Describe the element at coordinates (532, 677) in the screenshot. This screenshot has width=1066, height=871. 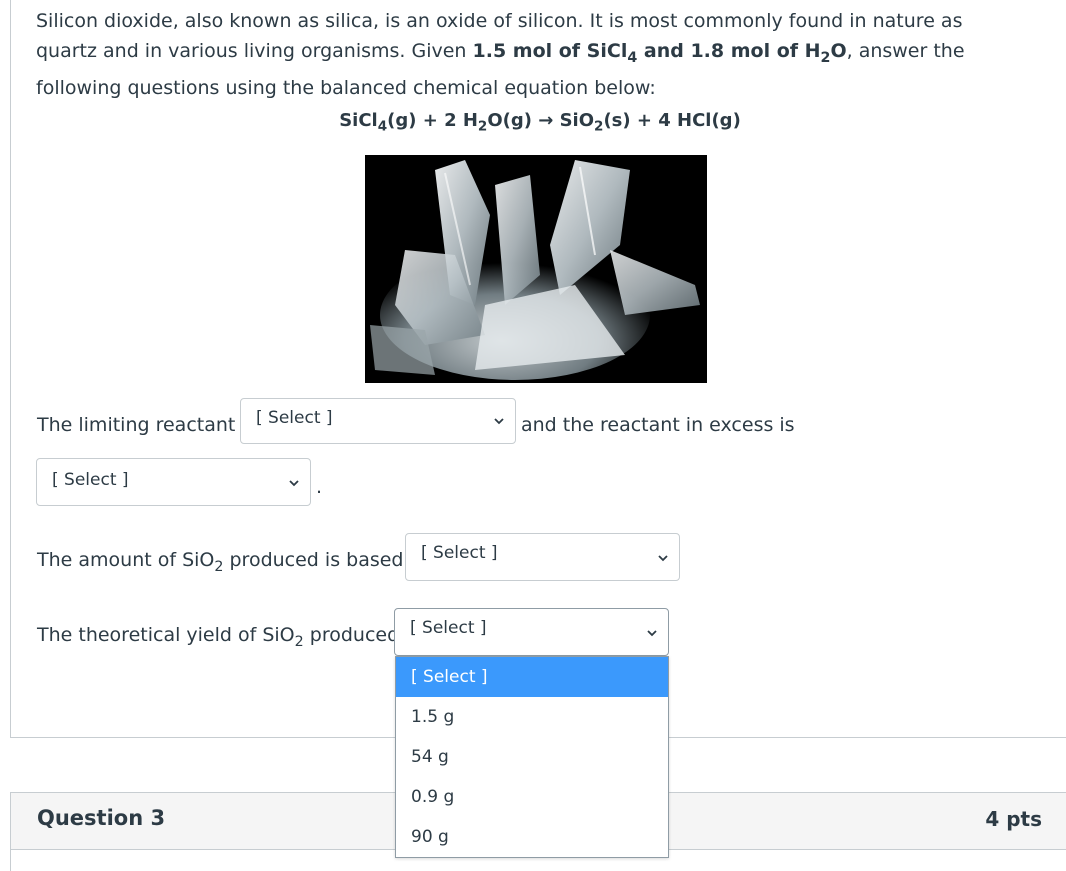
I see `option-select: [ Select ]` at that location.